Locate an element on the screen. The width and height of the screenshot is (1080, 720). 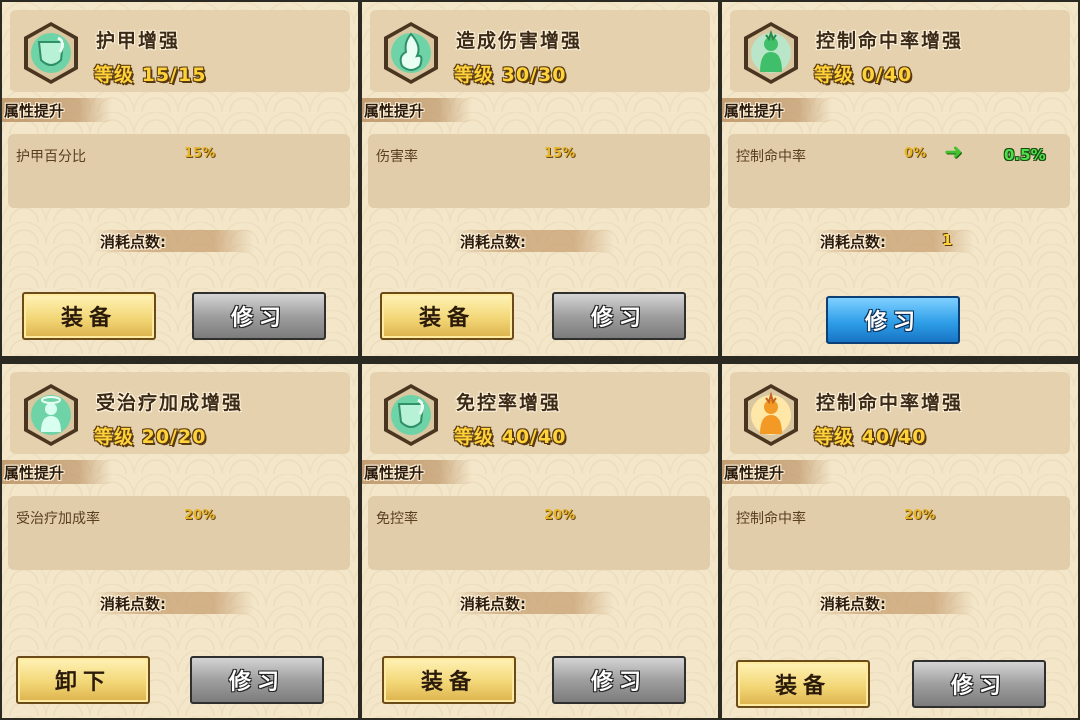
unequip-button: 卸下 is located at coordinates (83, 680).